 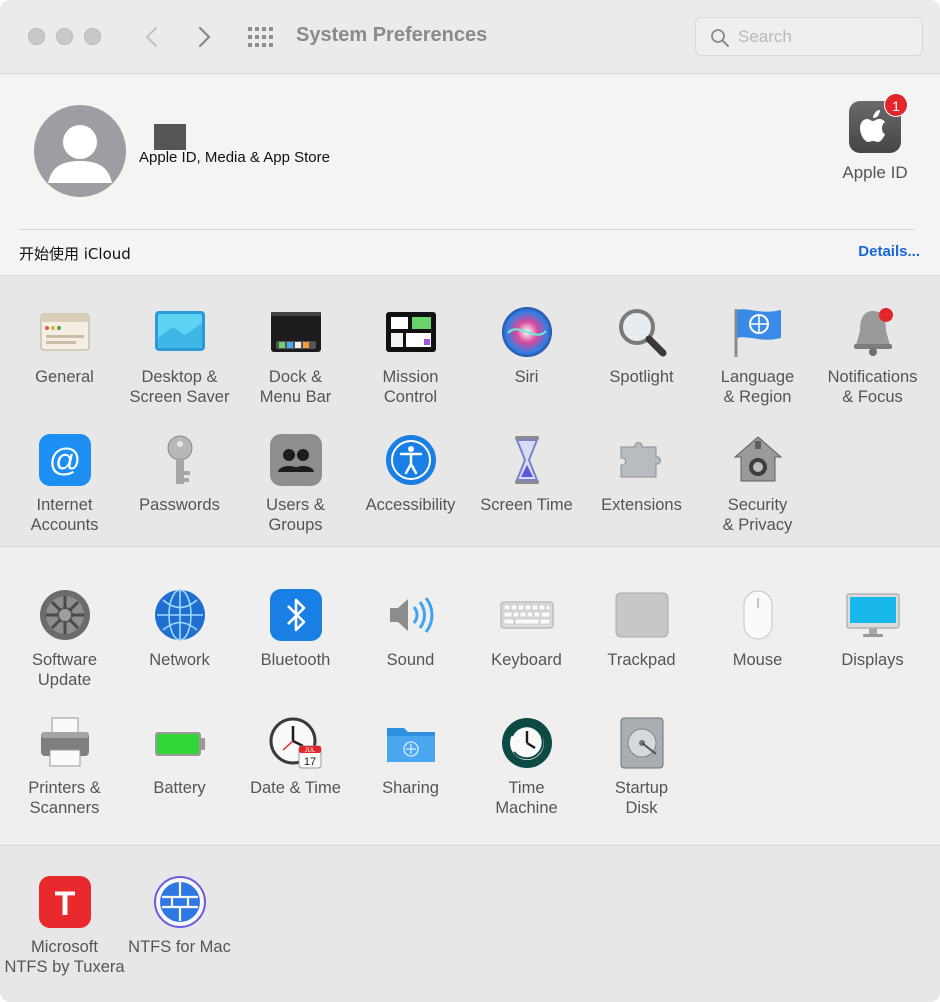 I want to click on show-all-button, so click(x=260, y=37).